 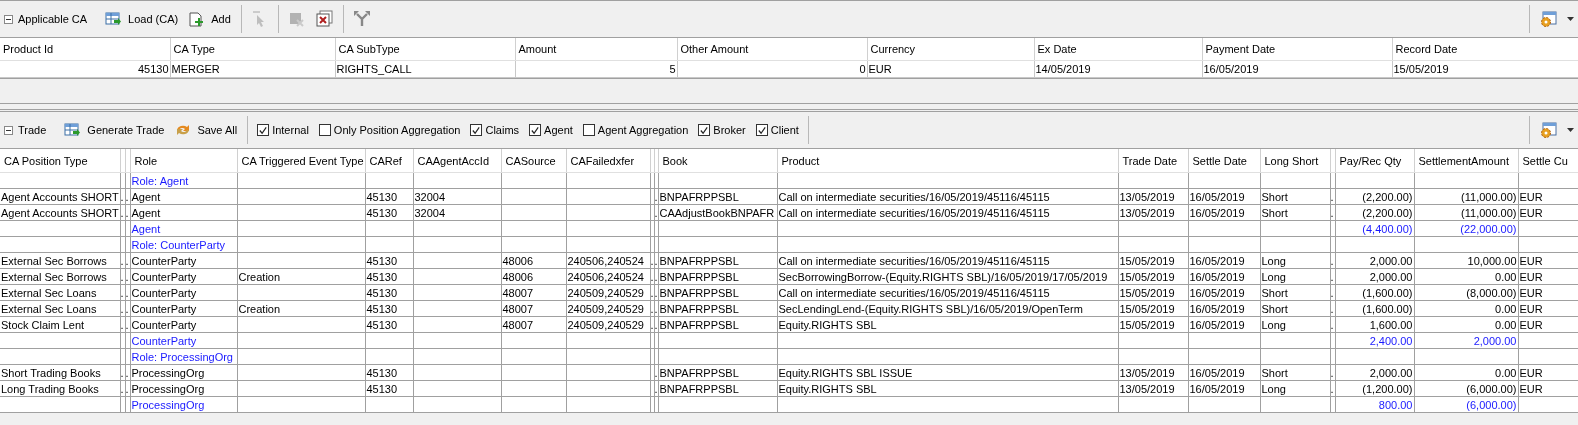 What do you see at coordinates (772, 49) in the screenshot?
I see `column-header: Other Amount` at bounding box center [772, 49].